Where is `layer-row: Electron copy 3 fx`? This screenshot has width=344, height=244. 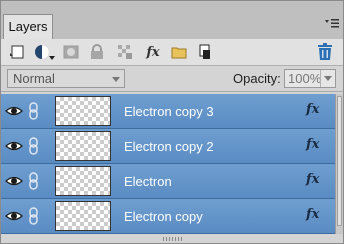 layer-row: Electron copy 3 fx is located at coordinates (168, 111).